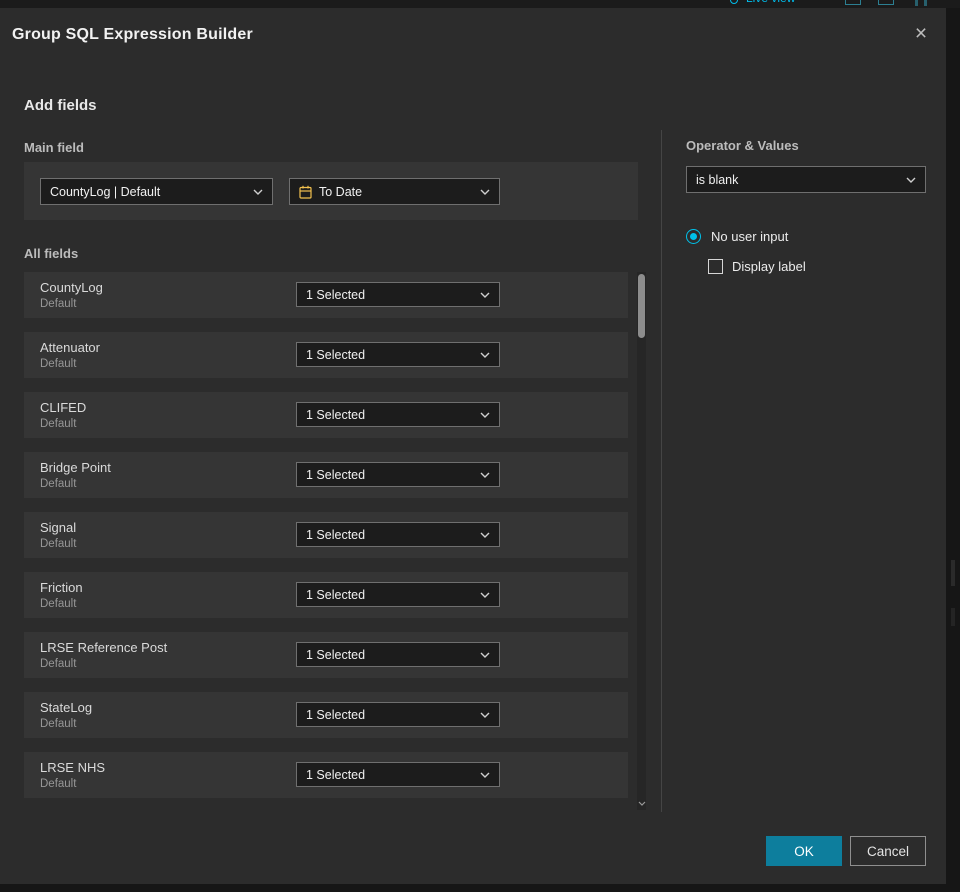 The height and width of the screenshot is (892, 960). What do you see at coordinates (641, 541) in the screenshot?
I see `scrollbar` at bounding box center [641, 541].